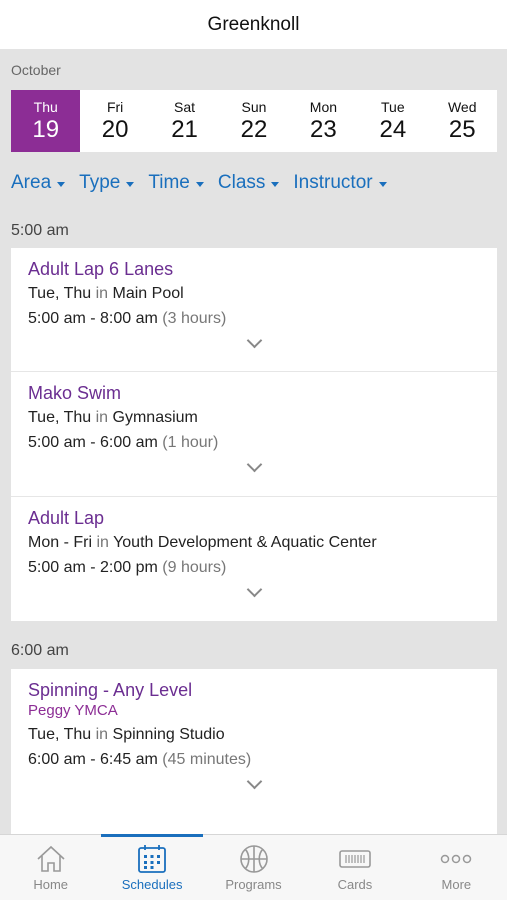 The image size is (507, 900). What do you see at coordinates (148, 293) in the screenshot?
I see `class-location: Main Pool` at bounding box center [148, 293].